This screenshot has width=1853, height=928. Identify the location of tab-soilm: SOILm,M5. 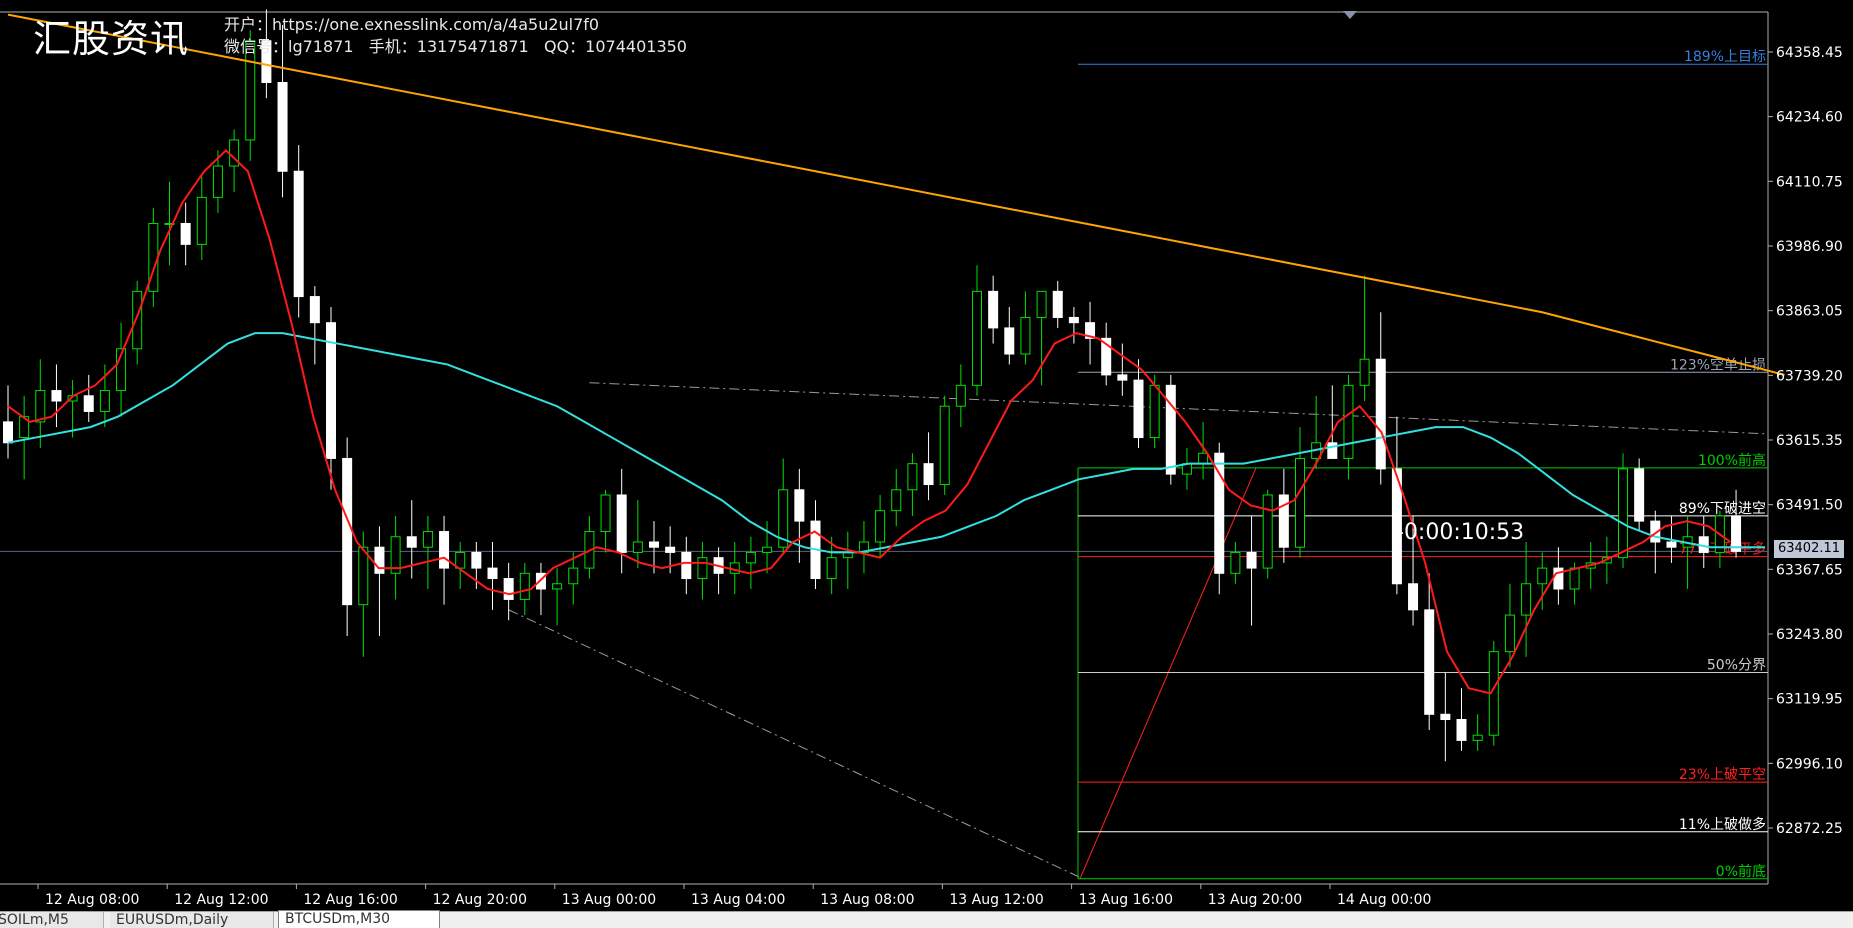
(52, 920).